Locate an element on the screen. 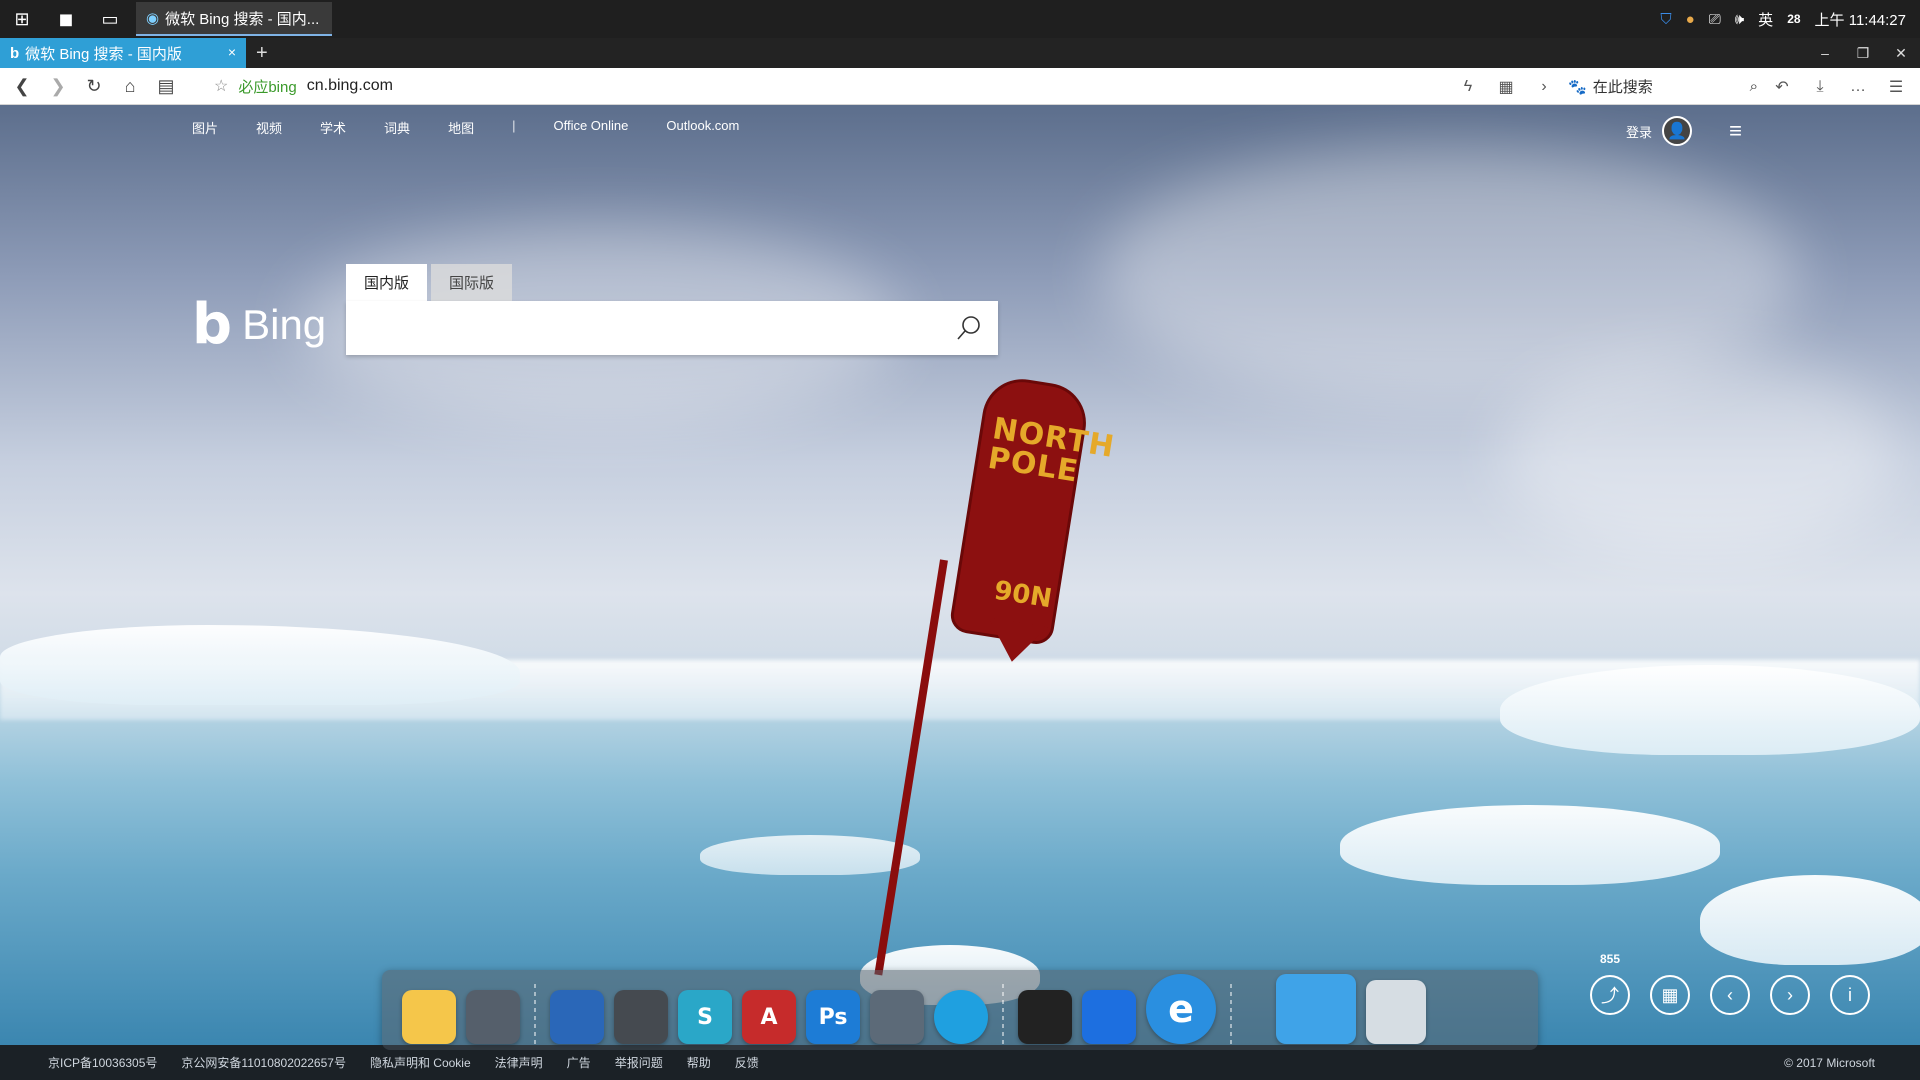 The height and width of the screenshot is (1080, 1920). search-icon is located at coordinates (969, 328).